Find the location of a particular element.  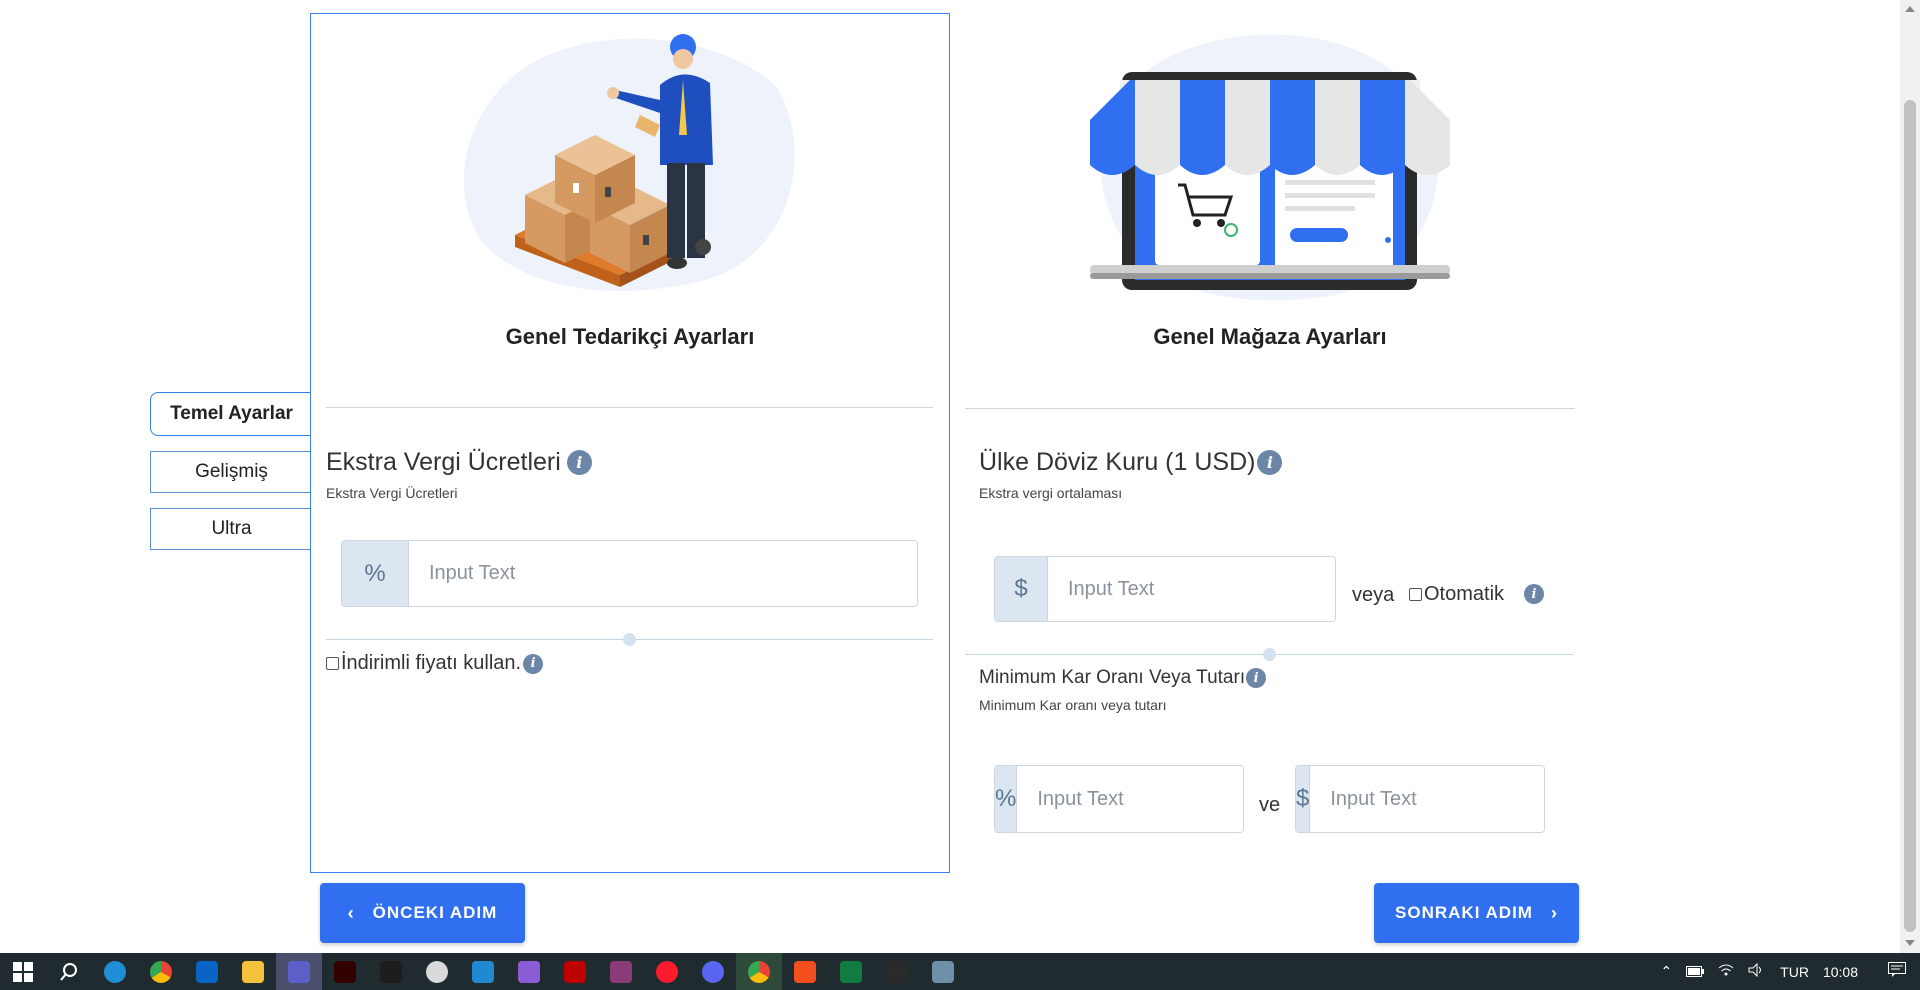

extra-tax-title-text: Ekstra Vergi Ücretleri is located at coordinates (443, 462).